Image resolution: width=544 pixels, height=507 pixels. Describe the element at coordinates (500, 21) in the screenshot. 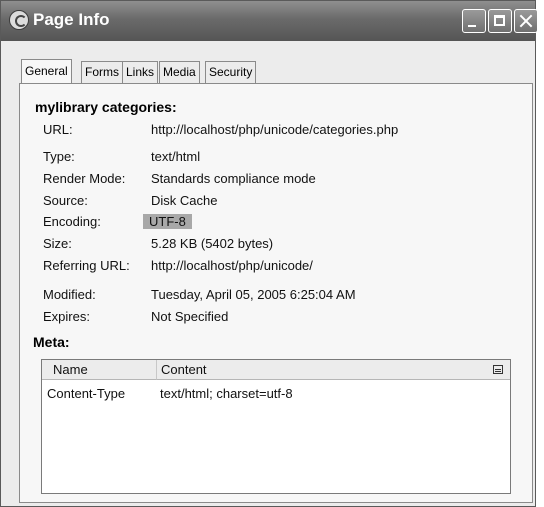

I see `maximize-icon` at that location.